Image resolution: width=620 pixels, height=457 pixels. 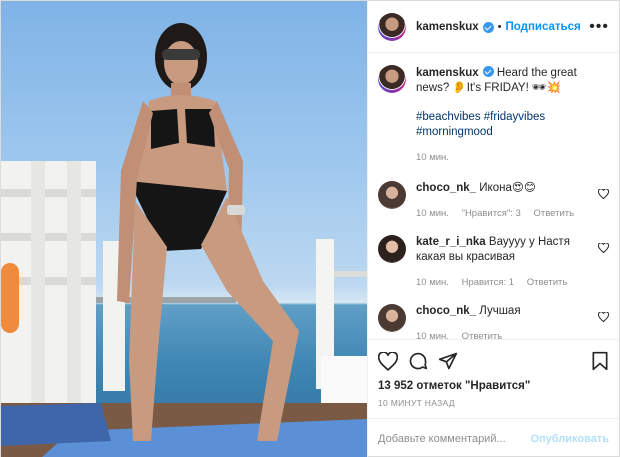 What do you see at coordinates (432, 157) in the screenshot?
I see `caption-time: 10 мин.` at bounding box center [432, 157].